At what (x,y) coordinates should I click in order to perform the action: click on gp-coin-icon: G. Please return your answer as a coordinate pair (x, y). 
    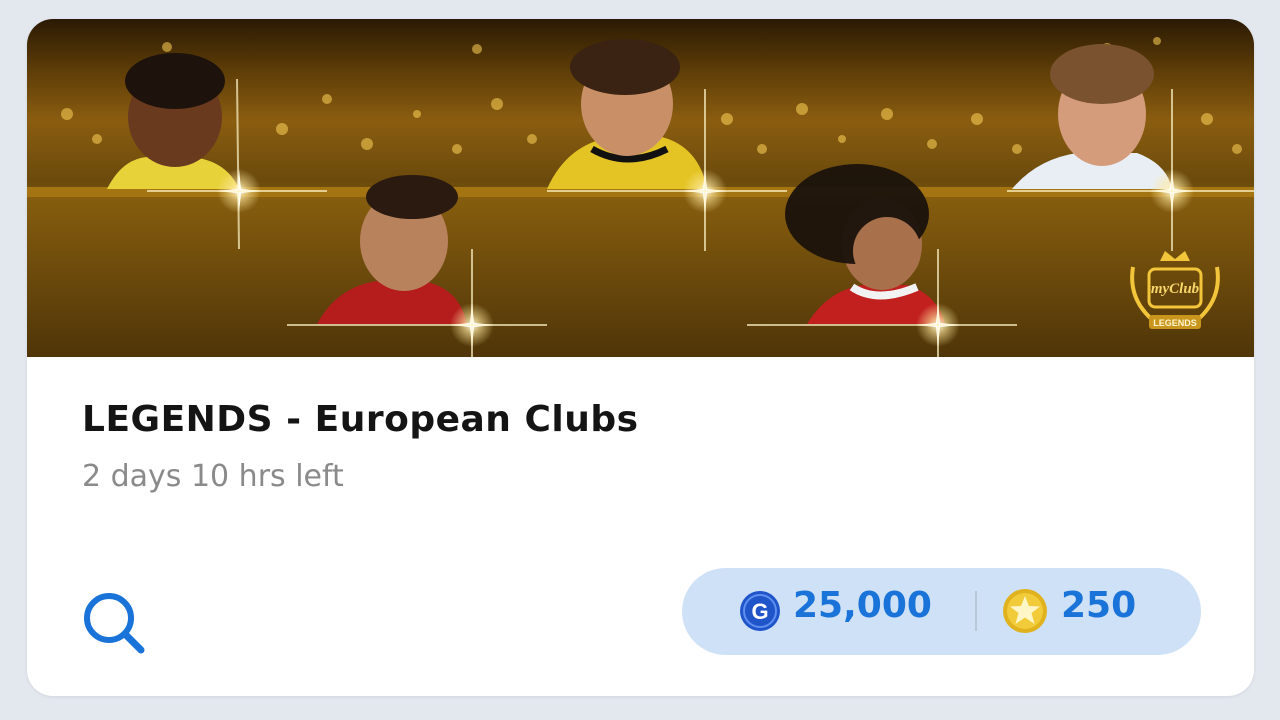
    Looking at the image, I should click on (760, 611).